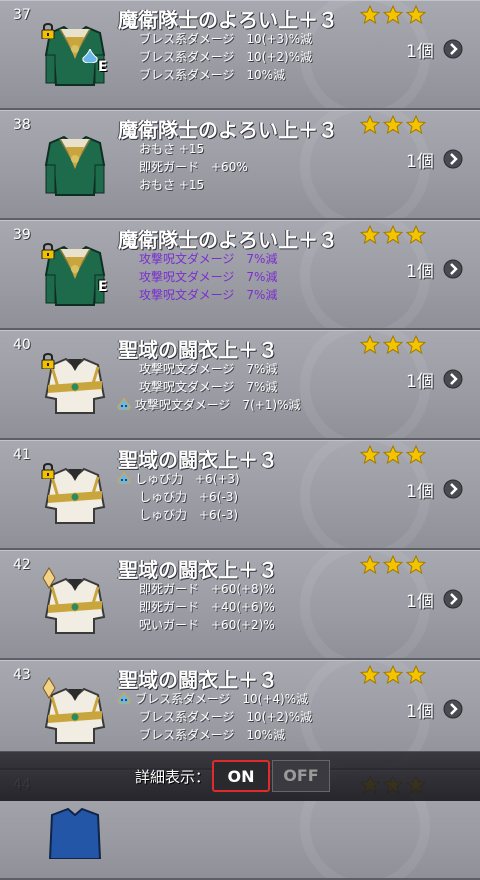  I want to click on toggle-on-button: ON, so click(241, 776).